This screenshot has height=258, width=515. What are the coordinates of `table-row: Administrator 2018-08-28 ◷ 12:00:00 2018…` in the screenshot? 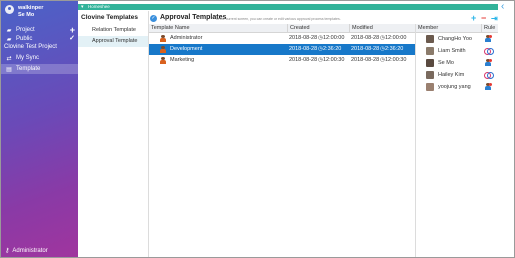 It's located at (282, 38).